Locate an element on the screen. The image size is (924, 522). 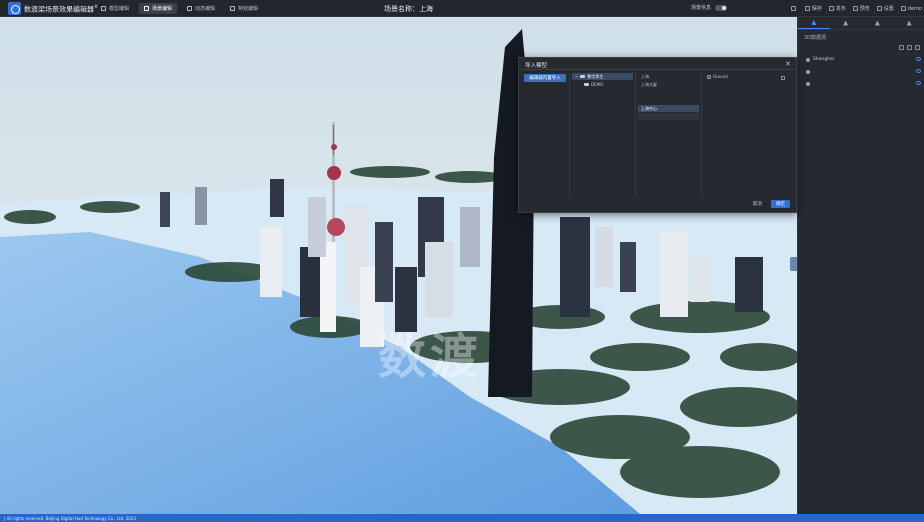
location-icon is located at coordinates (846, 23).